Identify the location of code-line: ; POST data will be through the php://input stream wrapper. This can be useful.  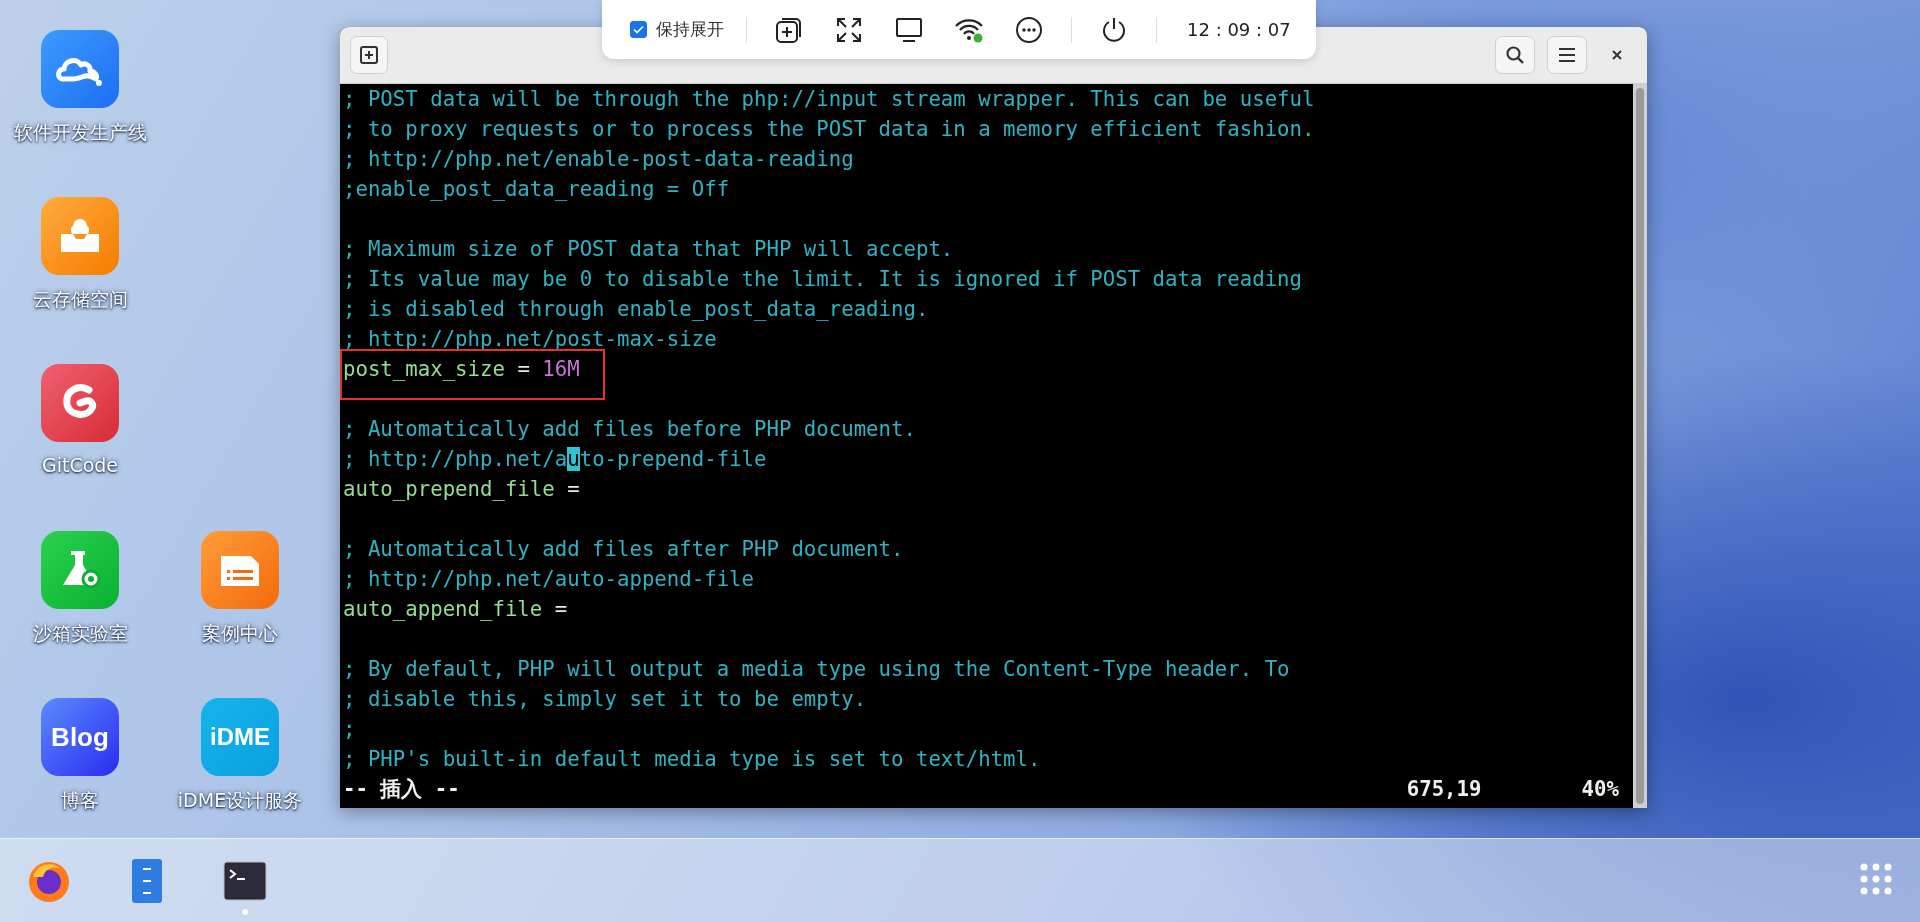
(829, 99).